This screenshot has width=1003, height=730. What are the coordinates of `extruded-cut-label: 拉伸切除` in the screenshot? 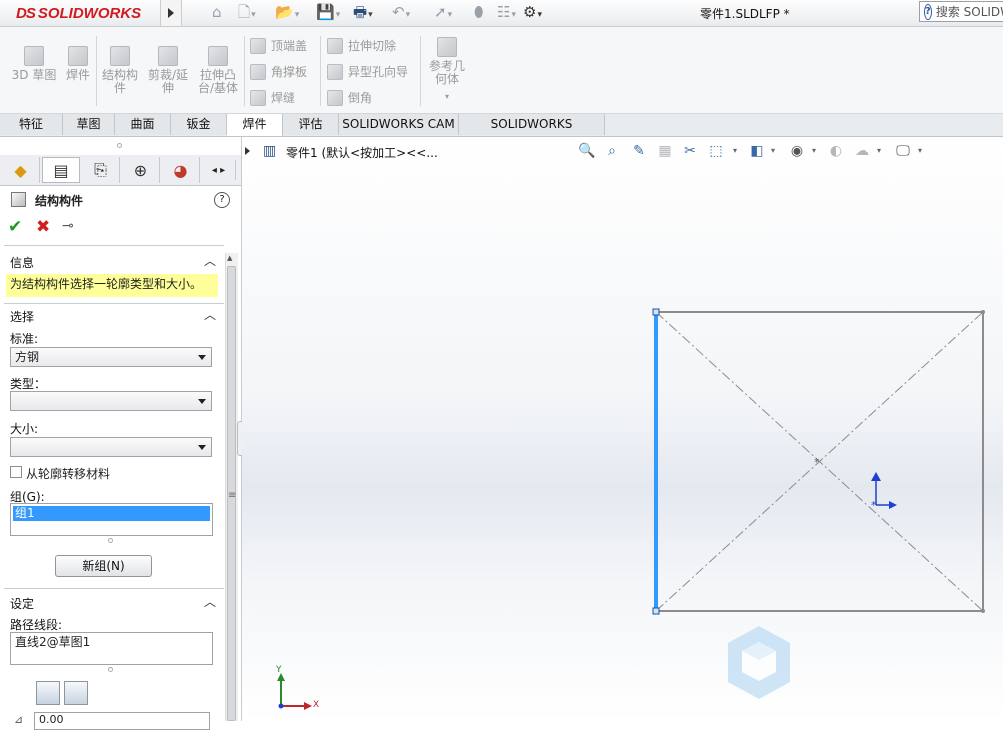 It's located at (372, 46).